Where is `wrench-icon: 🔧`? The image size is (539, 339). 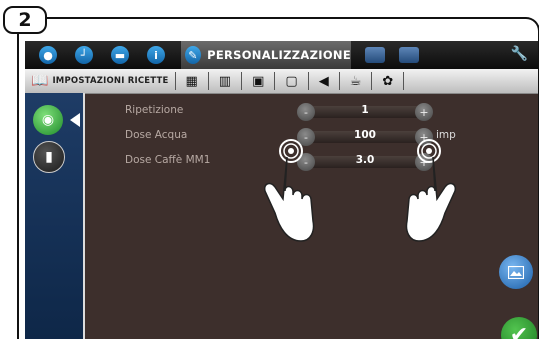 wrench-icon: 🔧 is located at coordinates (519, 54).